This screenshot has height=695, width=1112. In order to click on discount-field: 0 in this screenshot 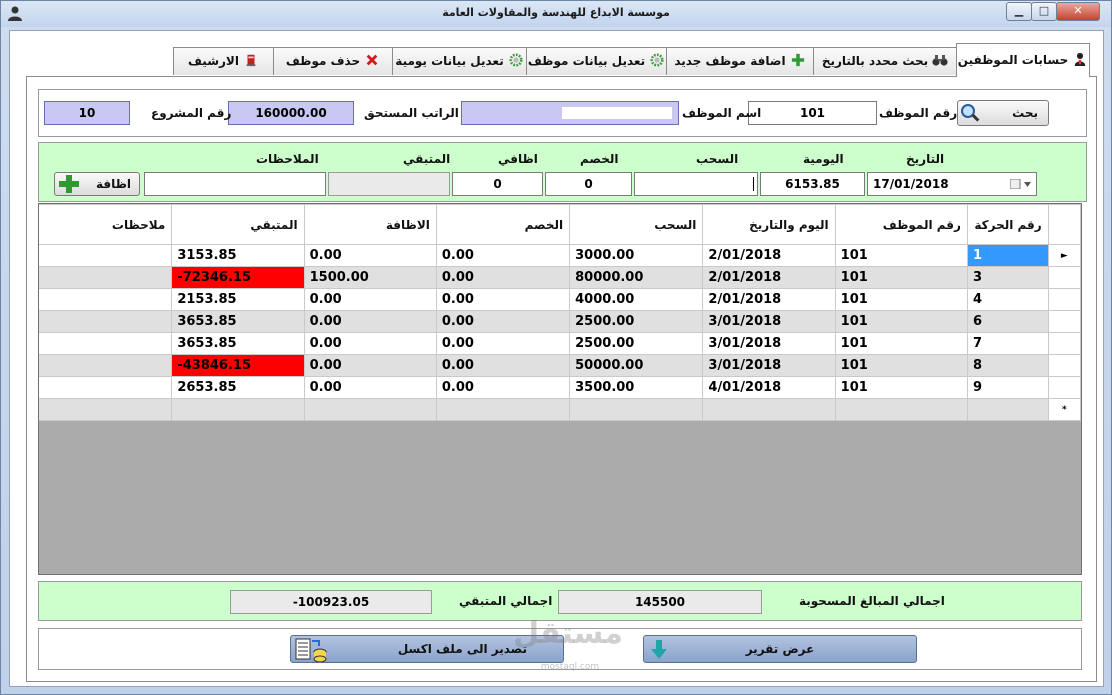, I will do `click(588, 184)`.